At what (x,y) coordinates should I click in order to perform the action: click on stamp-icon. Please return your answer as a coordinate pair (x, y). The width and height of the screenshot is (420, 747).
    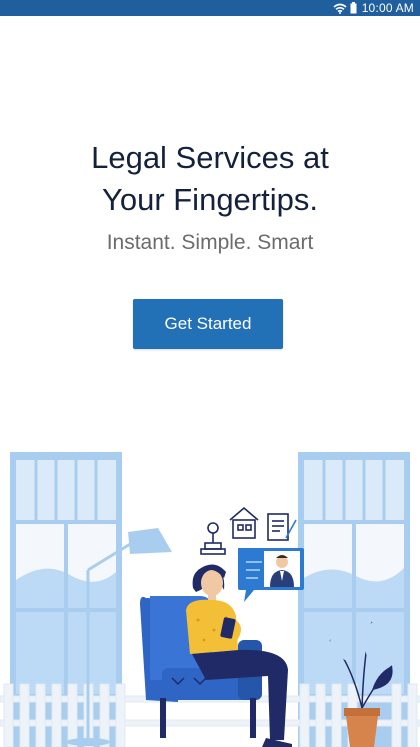
    Looking at the image, I should click on (213, 538).